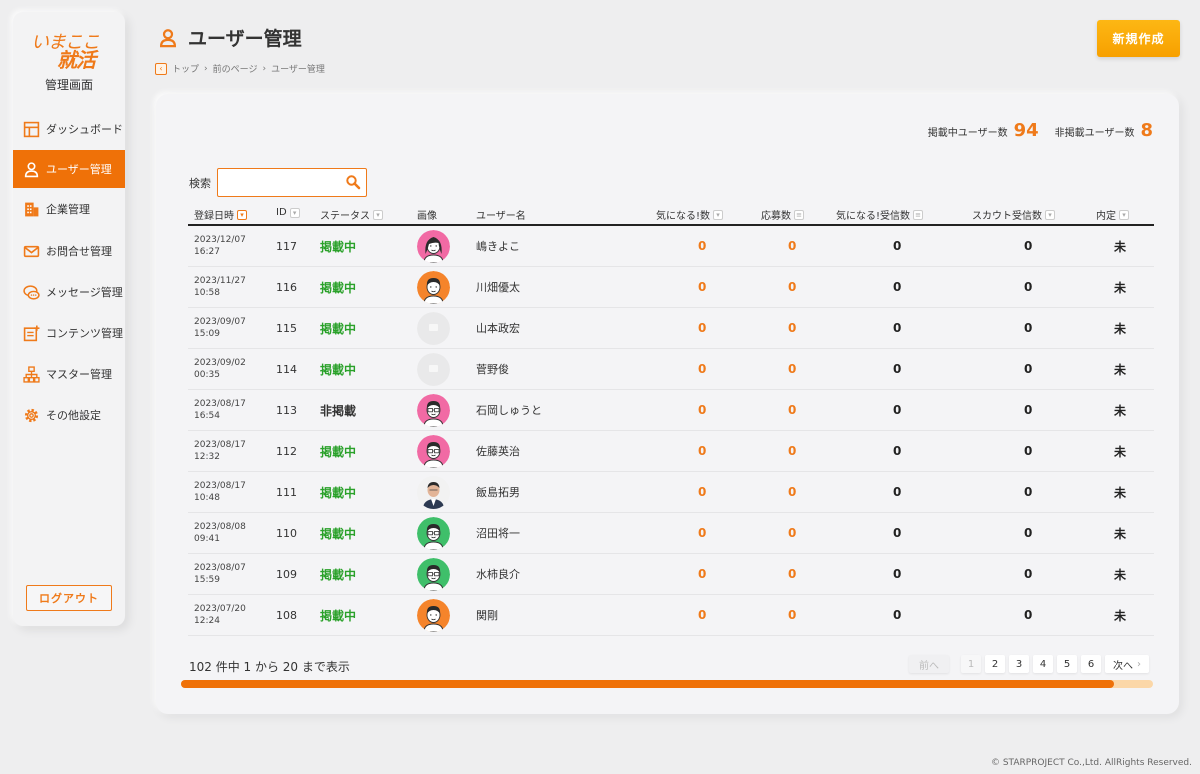  Describe the element at coordinates (671, 369) in the screenshot. I see `table-row: 2023/09/02 00:35 114 掲載中 菅野俊 0 0 0 0 未` at that location.